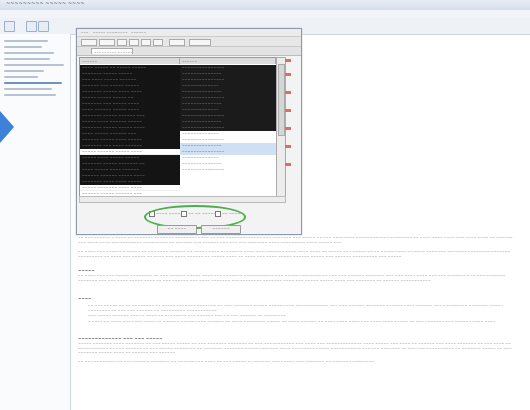  What do you see at coordinates (221, 229) in the screenshot?
I see `cancel-button: ~~~~~~` at bounding box center [221, 229].